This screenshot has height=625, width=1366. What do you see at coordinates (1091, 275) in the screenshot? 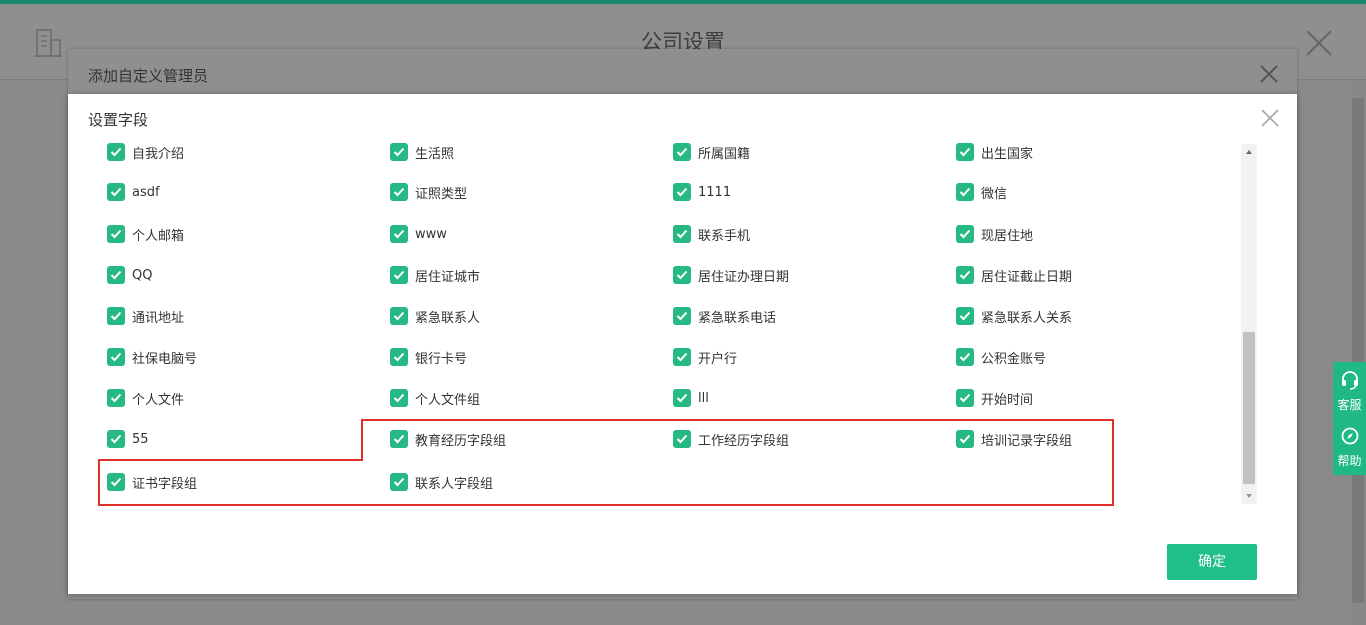
I see `field-option: 居住证截止日期` at bounding box center [1091, 275].